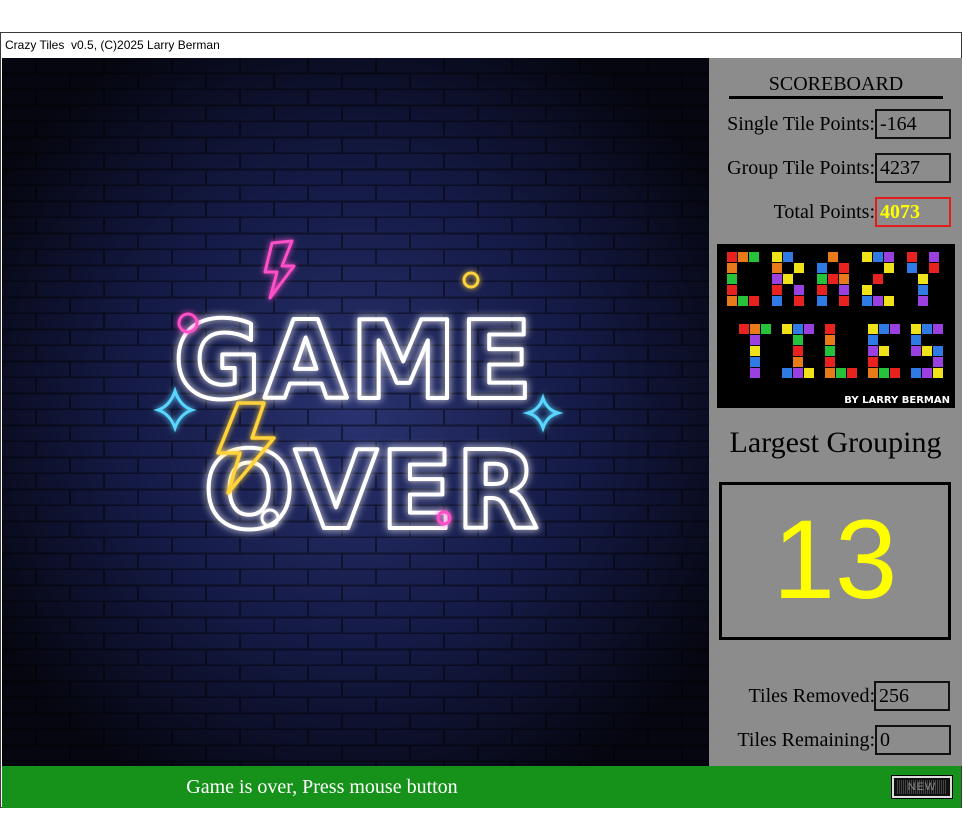 The height and width of the screenshot is (840, 963). What do you see at coordinates (897, 400) in the screenshot?
I see `logo-byline: BY LARRY BERMAN` at bounding box center [897, 400].